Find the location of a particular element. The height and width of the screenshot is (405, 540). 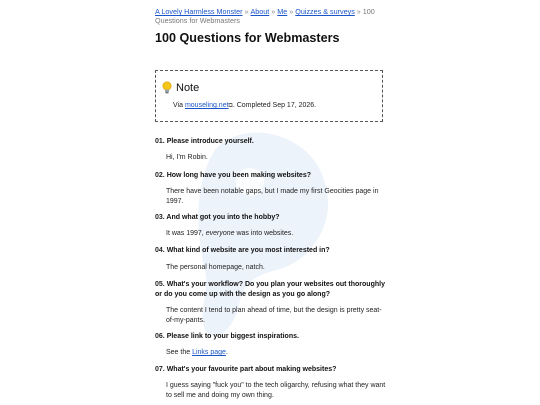

breadcrumb-link-home: A Lovely Harmless Monster is located at coordinates (198, 11).